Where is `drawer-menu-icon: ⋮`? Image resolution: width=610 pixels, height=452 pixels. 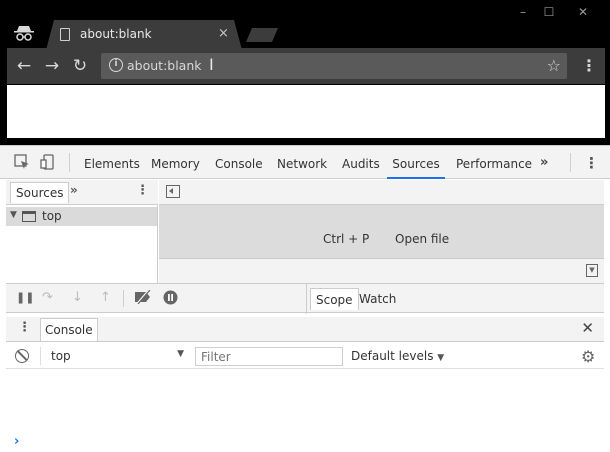
drawer-menu-icon: ⋮ is located at coordinates (24, 327).